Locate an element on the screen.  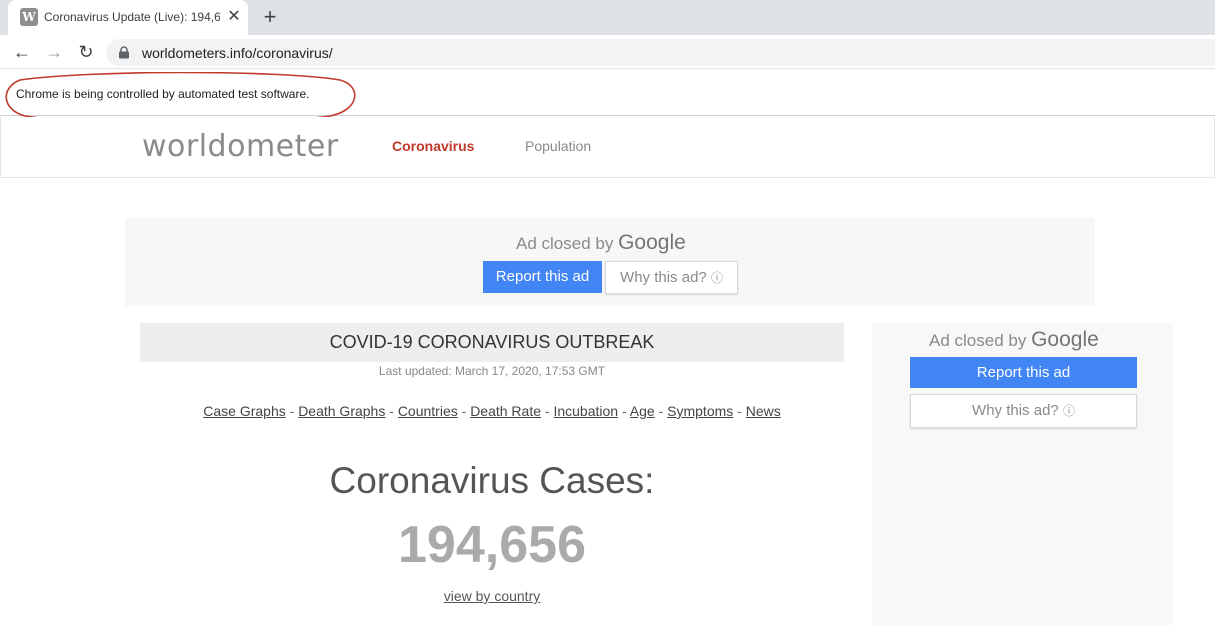
worldometer-logo: worldometer is located at coordinates (240, 146).